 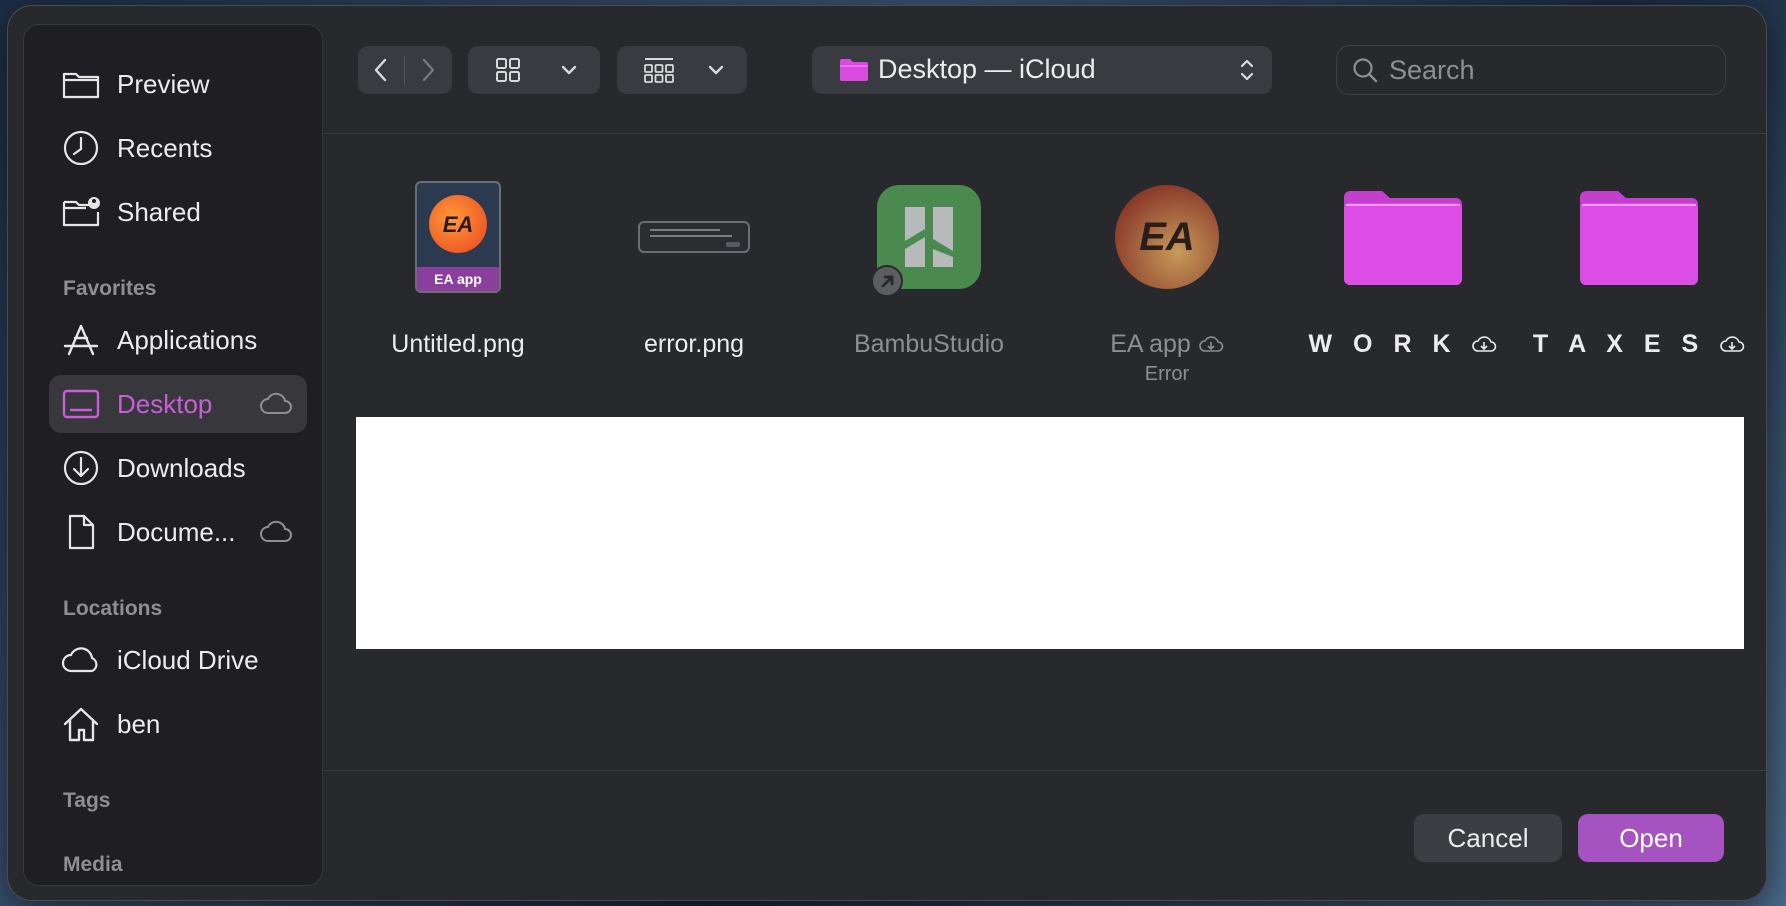 What do you see at coordinates (163, 83) in the screenshot?
I see `sidebar-item-label: Preview` at bounding box center [163, 83].